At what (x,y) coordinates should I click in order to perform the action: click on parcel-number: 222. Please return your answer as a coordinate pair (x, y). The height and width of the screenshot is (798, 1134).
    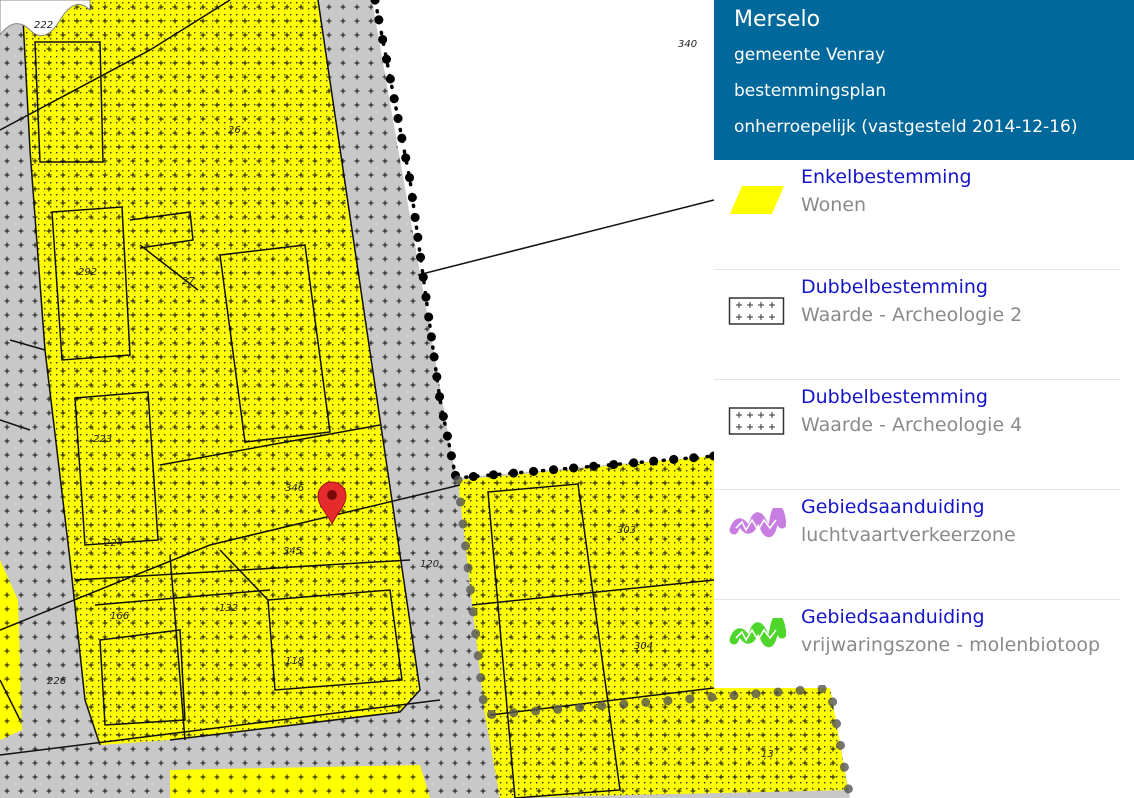
    Looking at the image, I should click on (43, 25).